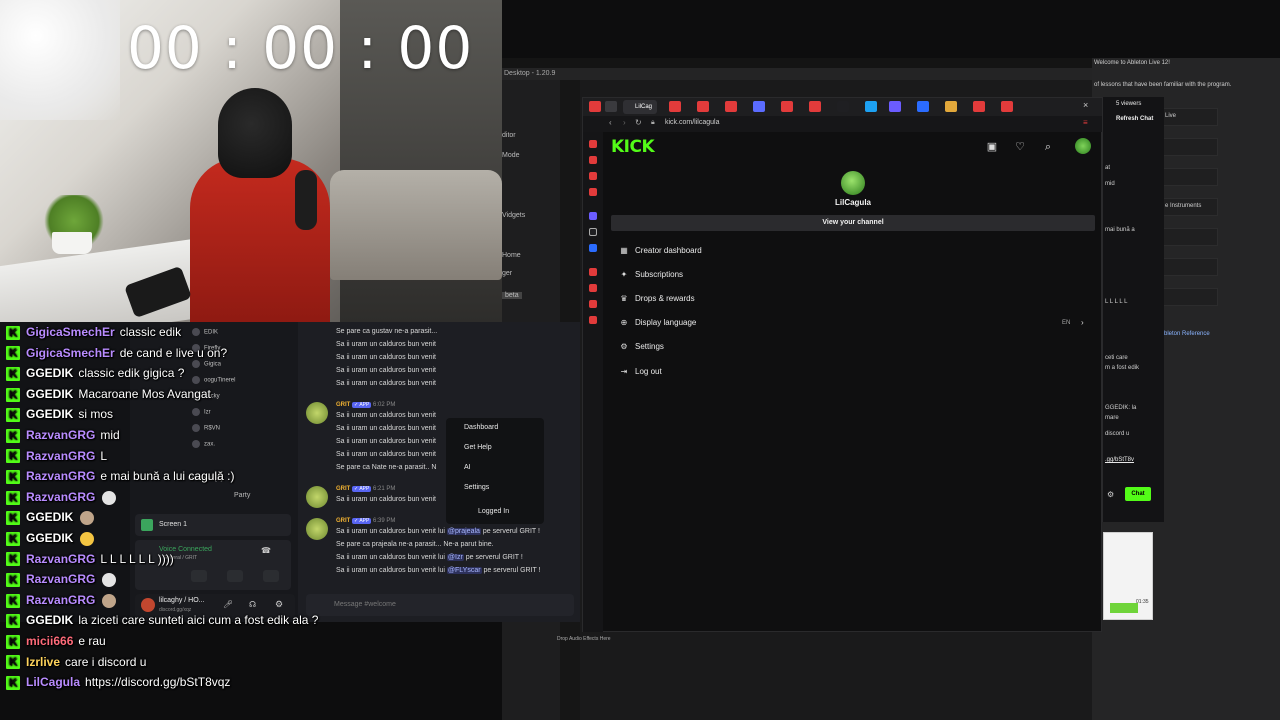  I want to click on profile-avatar, so click(853, 183).